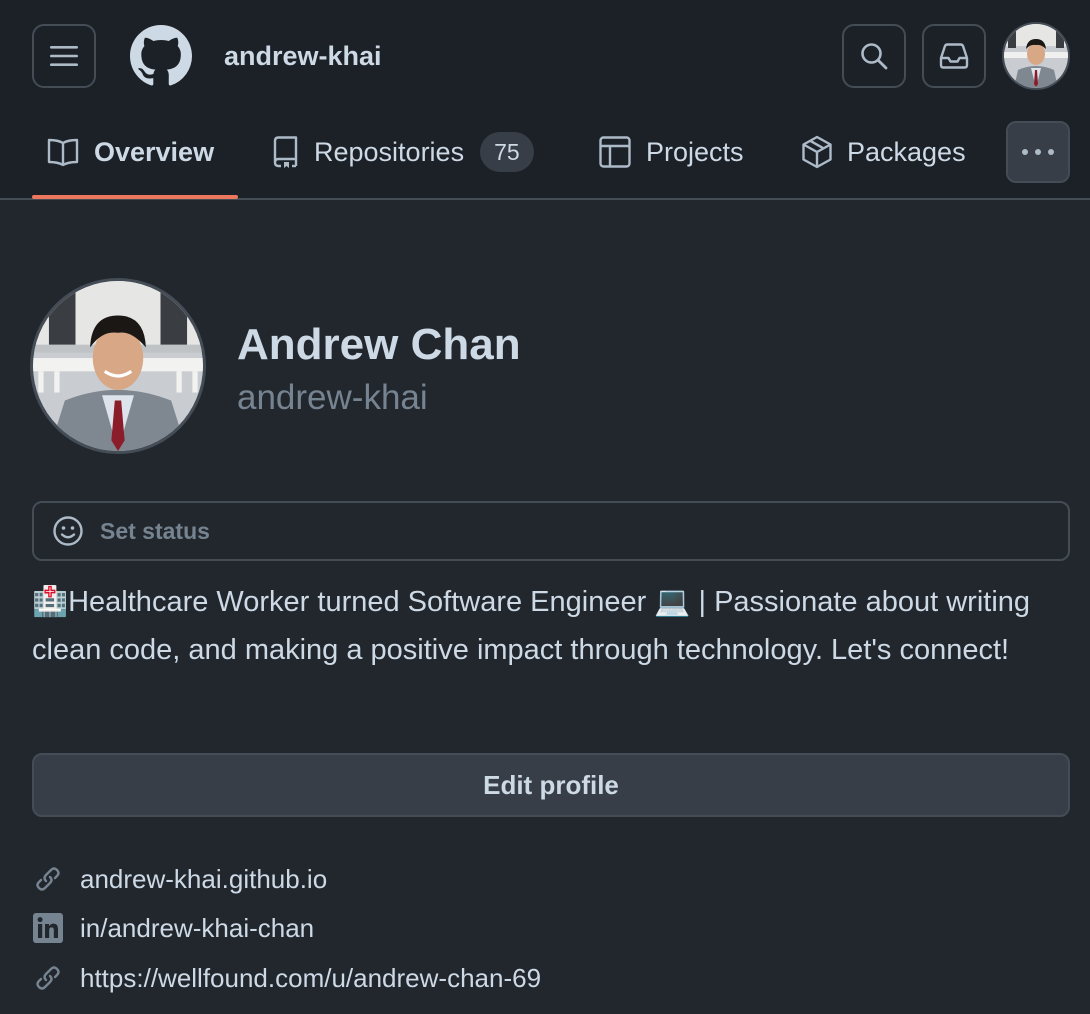 This screenshot has width=1090, height=1014. I want to click on user-avatar-small, so click(1036, 56).